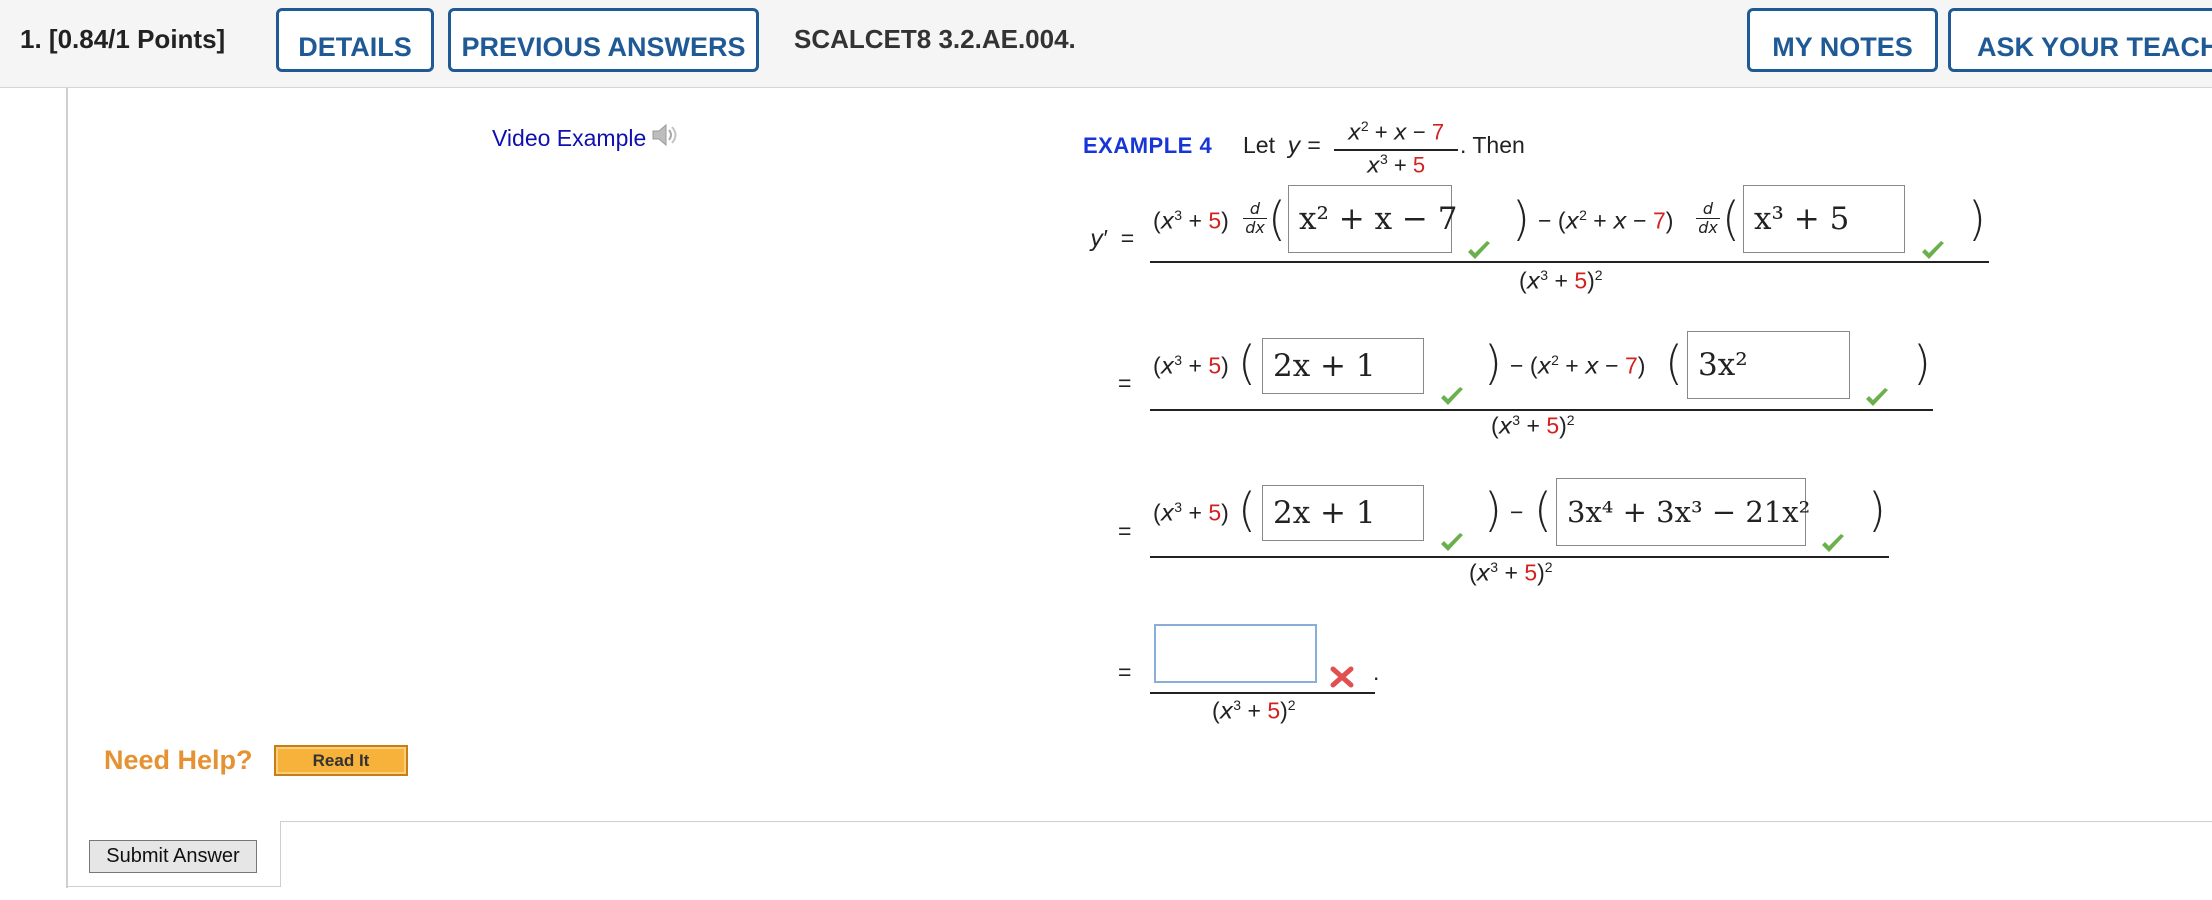  What do you see at coordinates (1768, 365) in the screenshot?
I see `answer-box-4: 3x²` at bounding box center [1768, 365].